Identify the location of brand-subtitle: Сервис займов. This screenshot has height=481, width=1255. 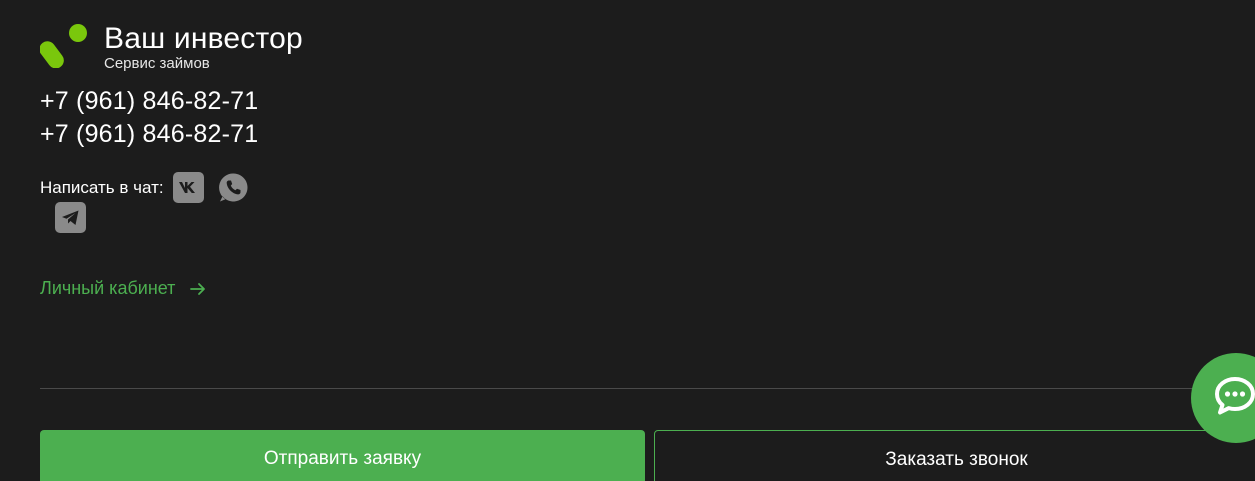
(157, 63).